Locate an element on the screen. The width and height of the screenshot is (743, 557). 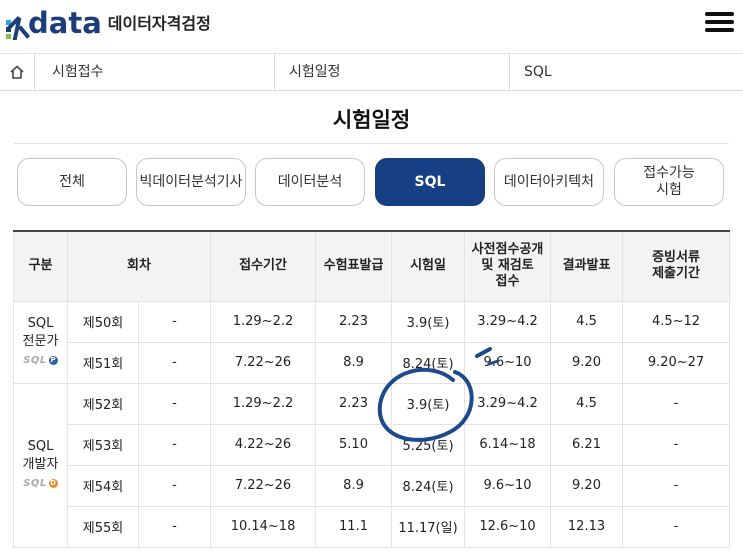
group-cell-sql-expert: SQL 전문가 SQL P is located at coordinates (40, 342).